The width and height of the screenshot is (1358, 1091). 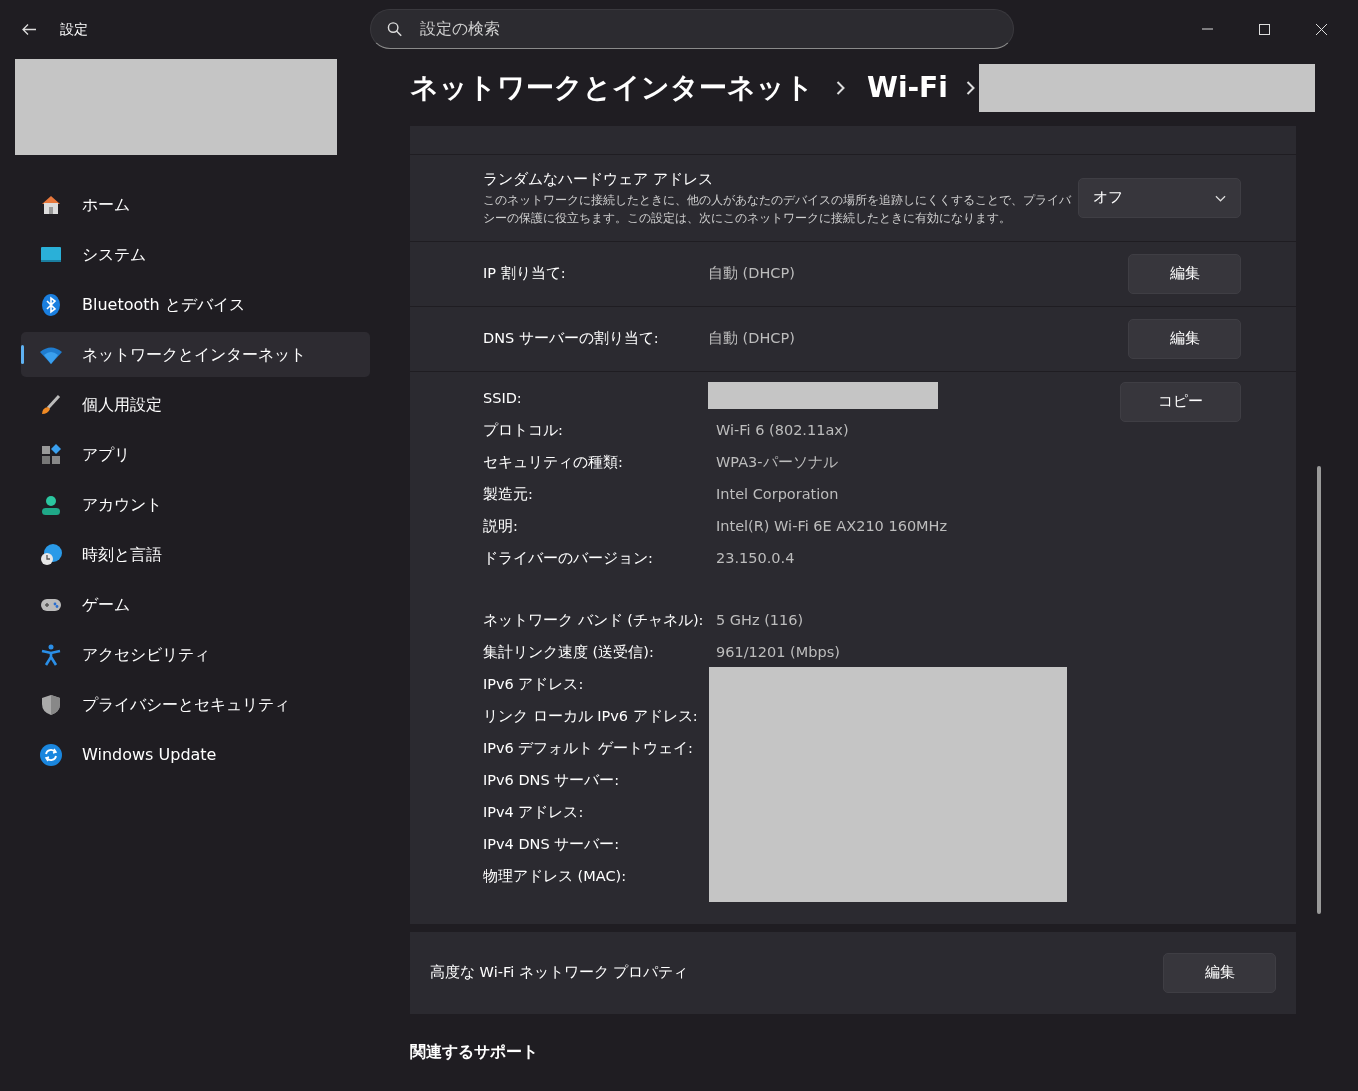 What do you see at coordinates (594, 620) in the screenshot?
I see `property-label: ネットワーク バンド (チャネル):` at bounding box center [594, 620].